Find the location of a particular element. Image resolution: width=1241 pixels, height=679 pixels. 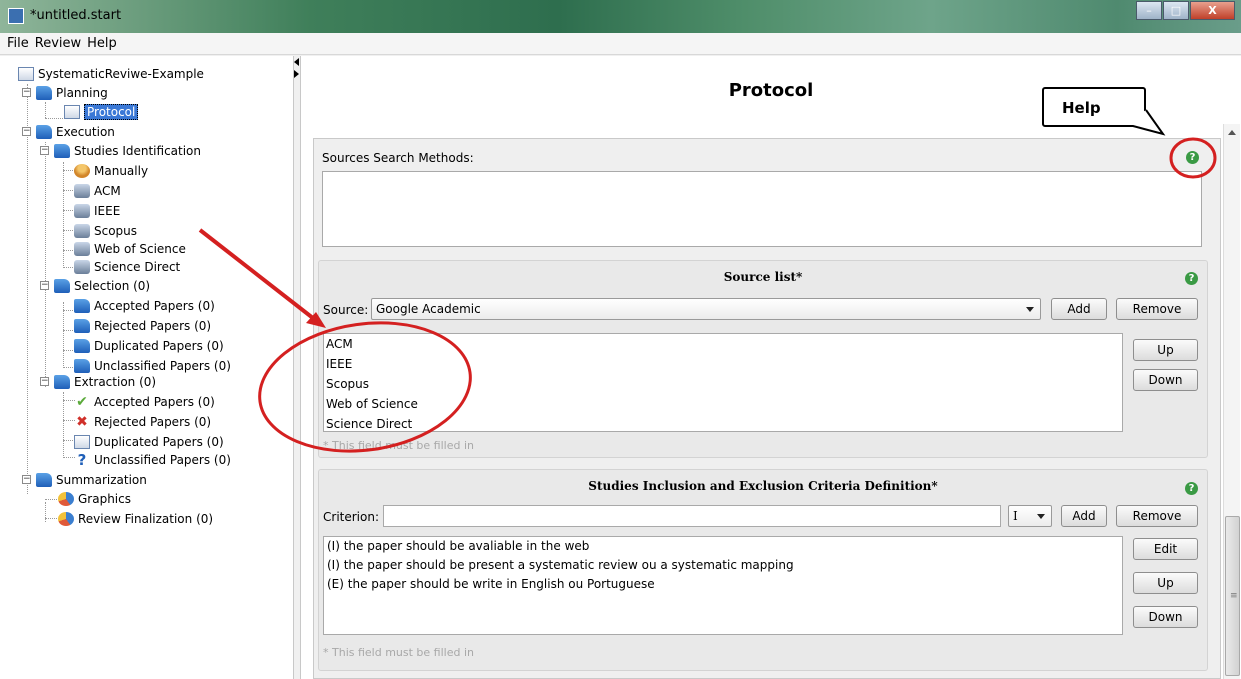

criterion-type-select: I is located at coordinates (1030, 516).